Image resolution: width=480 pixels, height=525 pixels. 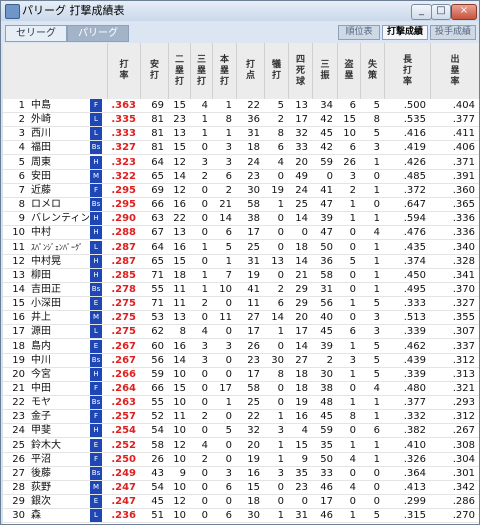 I want to click on header-double: 二塁打, so click(x=179, y=71).